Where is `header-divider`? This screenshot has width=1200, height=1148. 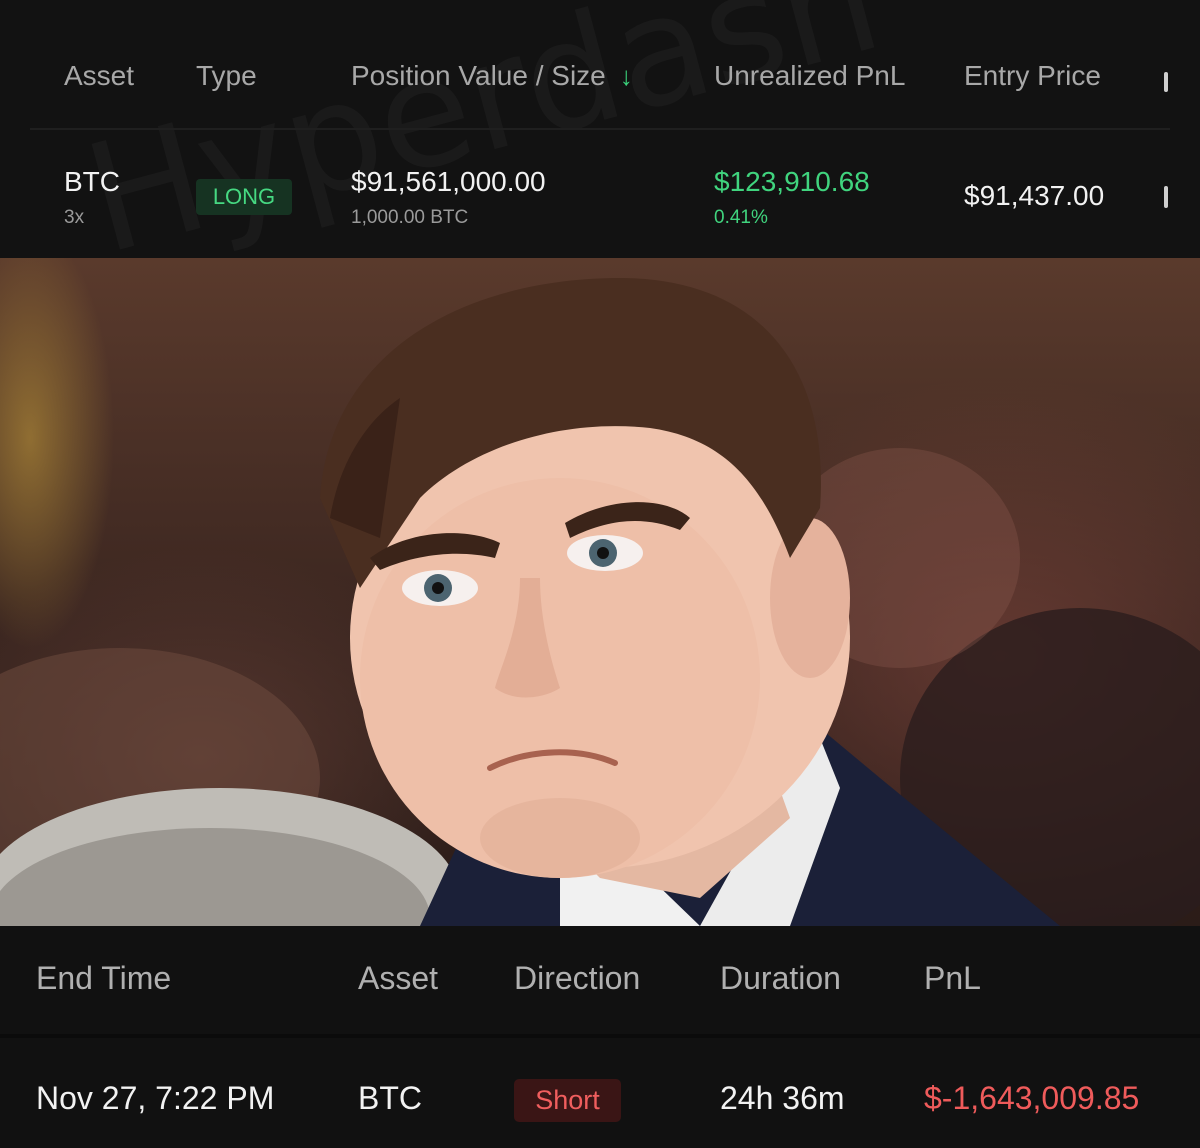
header-divider is located at coordinates (600, 1036).